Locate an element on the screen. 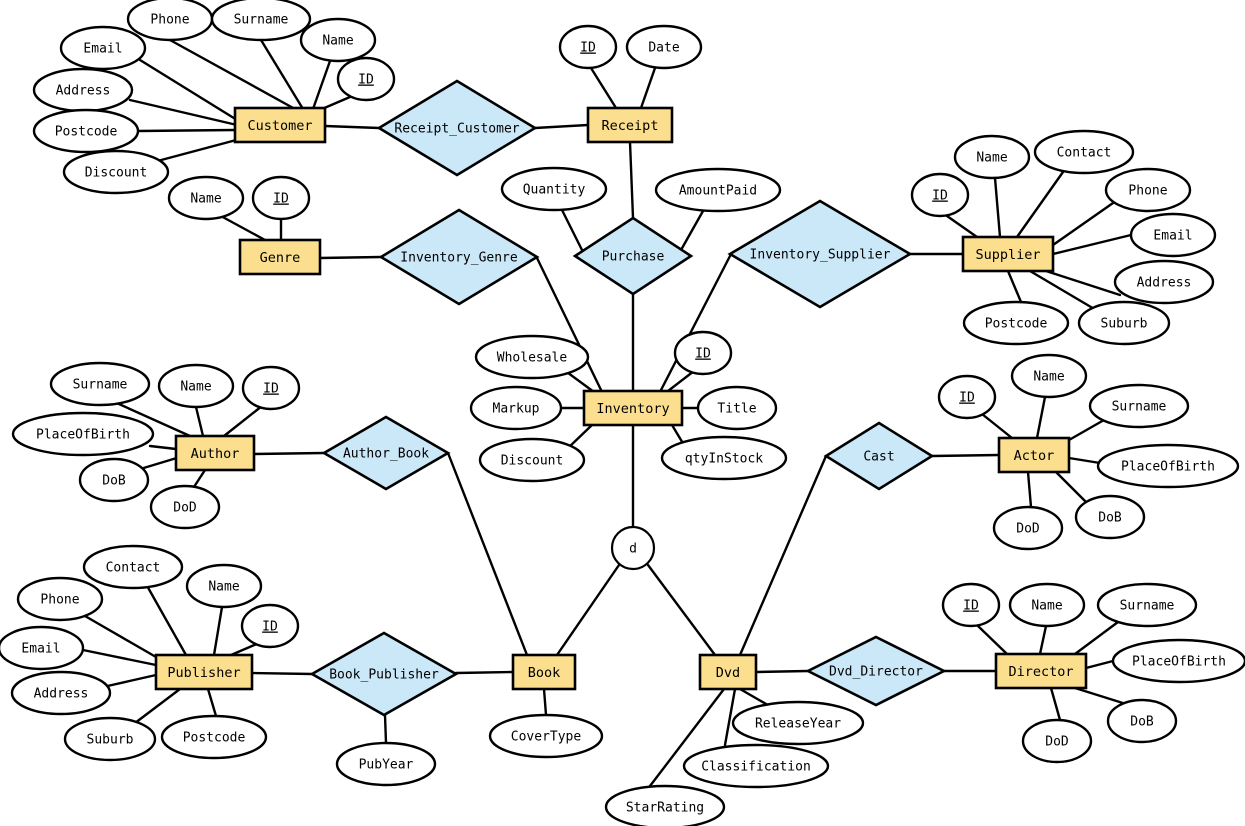 The image size is (1245, 826). relationship-receipt_customer: Receipt_Customer is located at coordinates (457, 128).